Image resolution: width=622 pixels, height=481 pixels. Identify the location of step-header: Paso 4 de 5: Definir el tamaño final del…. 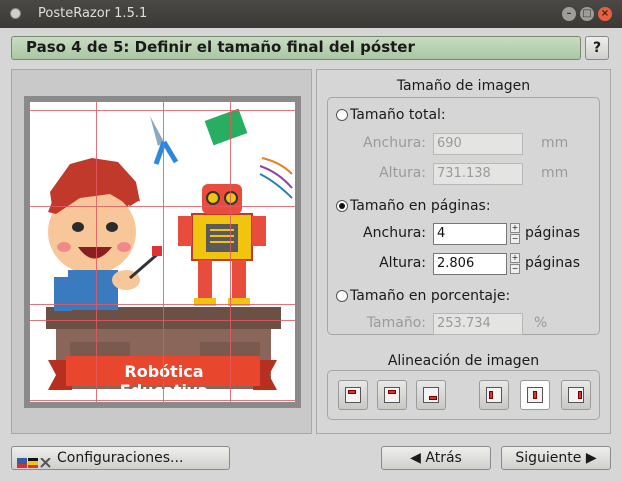
(296, 48).